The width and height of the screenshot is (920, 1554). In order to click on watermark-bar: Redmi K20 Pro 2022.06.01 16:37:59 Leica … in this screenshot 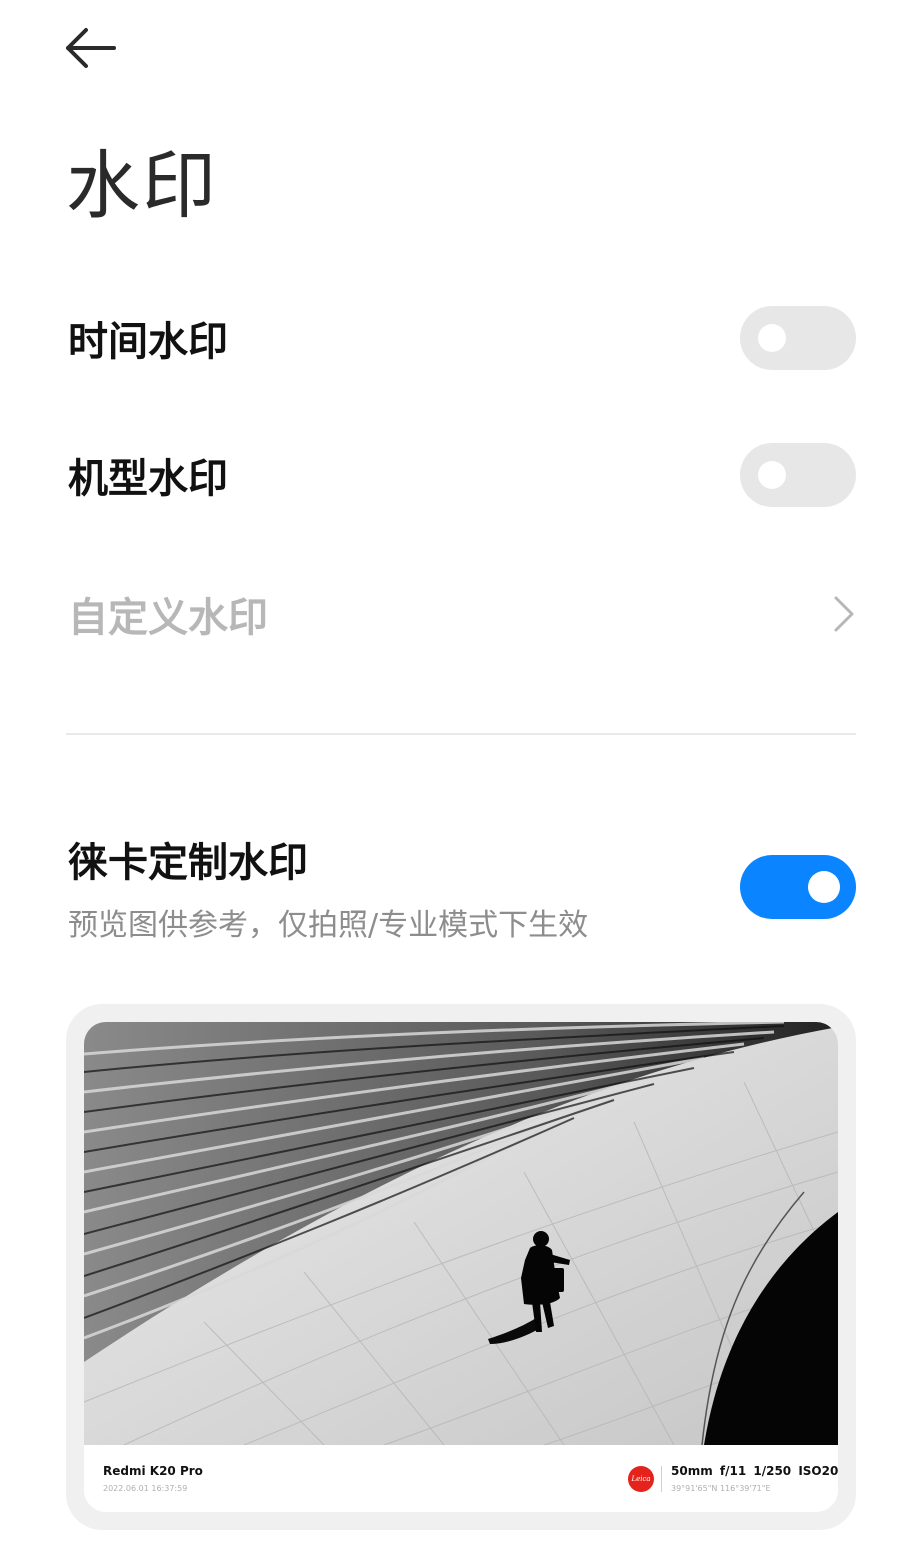, I will do `click(461, 1478)`.